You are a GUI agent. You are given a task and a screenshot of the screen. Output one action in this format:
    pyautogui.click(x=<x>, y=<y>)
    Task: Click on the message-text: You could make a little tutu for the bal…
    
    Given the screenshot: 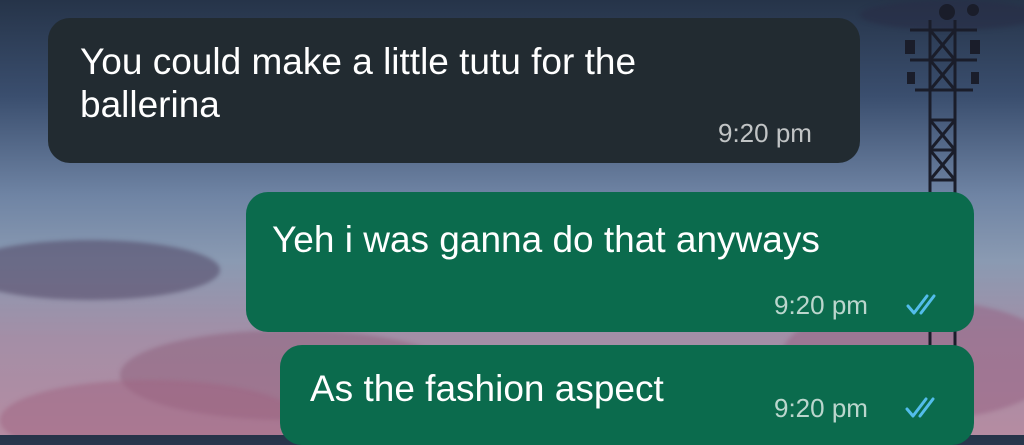 What is the action you would take?
    pyautogui.click(x=358, y=83)
    